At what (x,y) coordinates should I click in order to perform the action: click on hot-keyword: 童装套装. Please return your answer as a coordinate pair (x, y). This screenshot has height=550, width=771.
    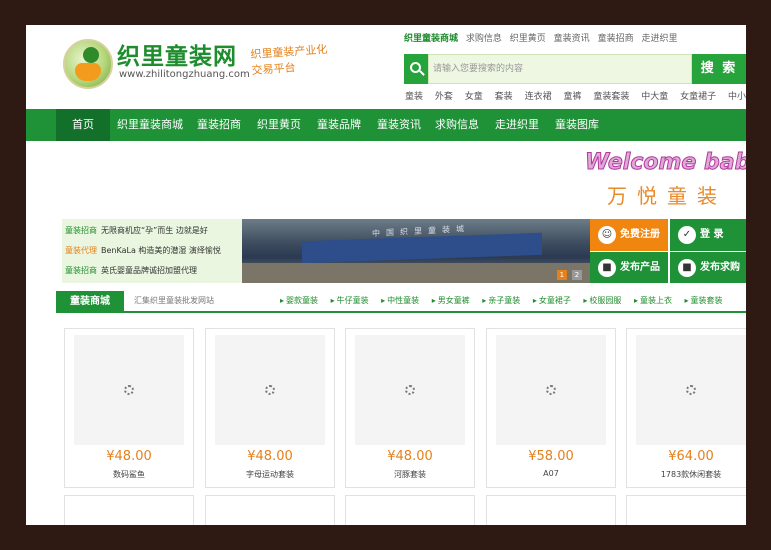
    Looking at the image, I should click on (611, 97).